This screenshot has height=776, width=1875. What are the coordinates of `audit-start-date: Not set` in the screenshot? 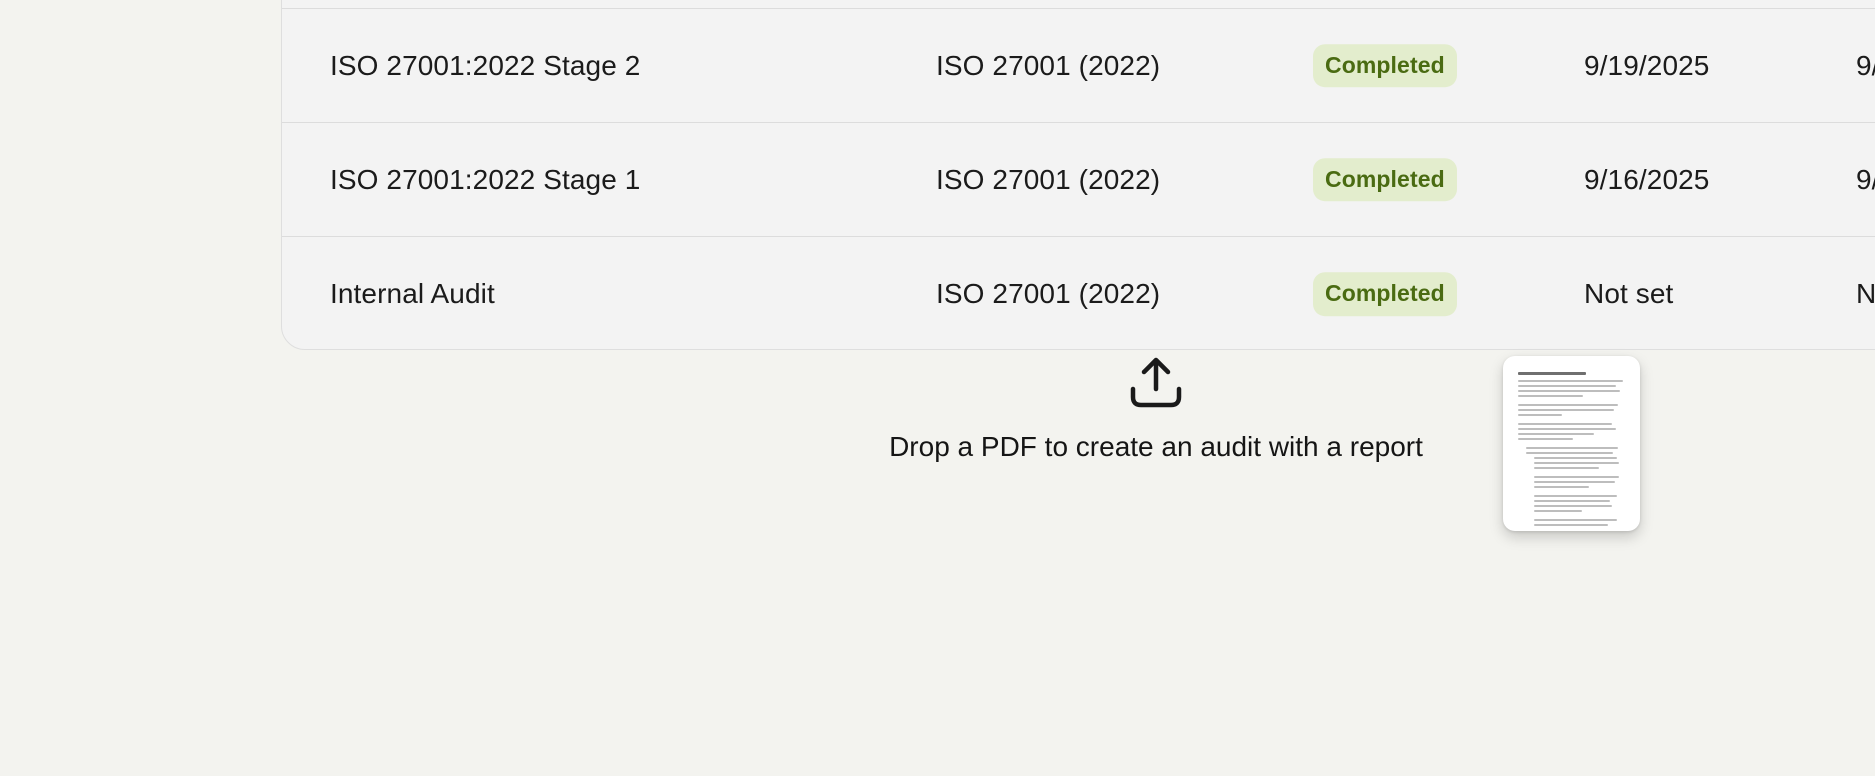 It's located at (1629, 293).